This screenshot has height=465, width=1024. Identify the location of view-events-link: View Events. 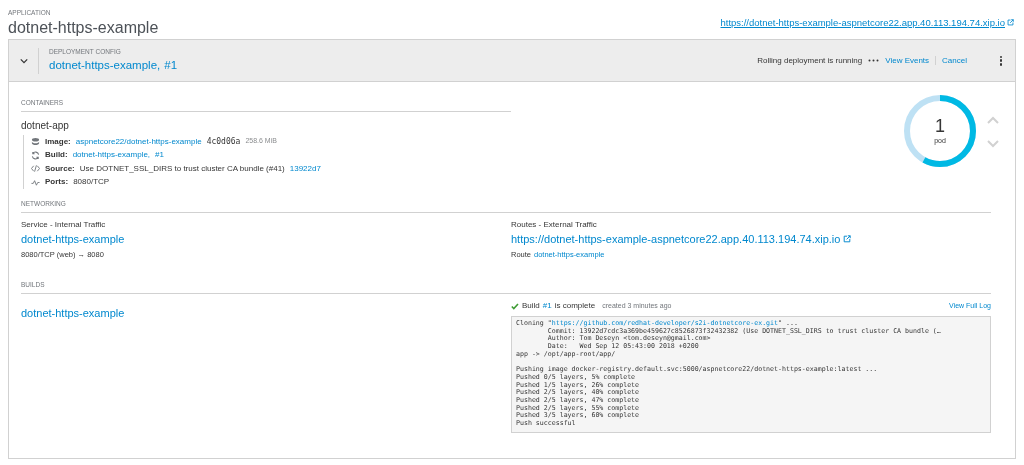
(907, 60).